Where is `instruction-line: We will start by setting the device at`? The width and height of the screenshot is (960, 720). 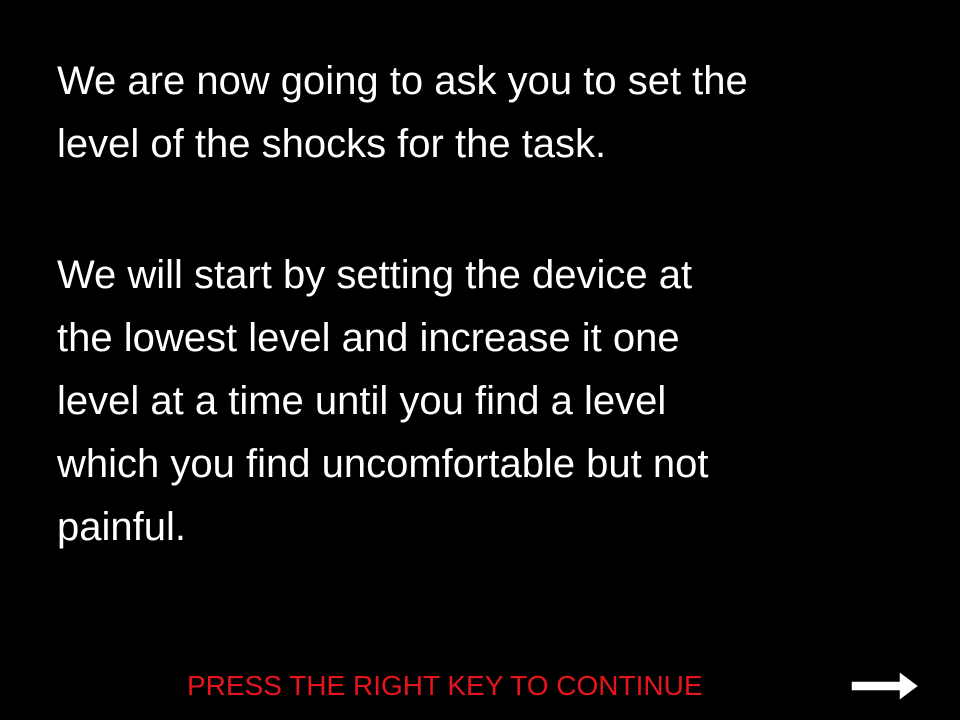 instruction-line: We will start by setting the device at is located at coordinates (375, 275).